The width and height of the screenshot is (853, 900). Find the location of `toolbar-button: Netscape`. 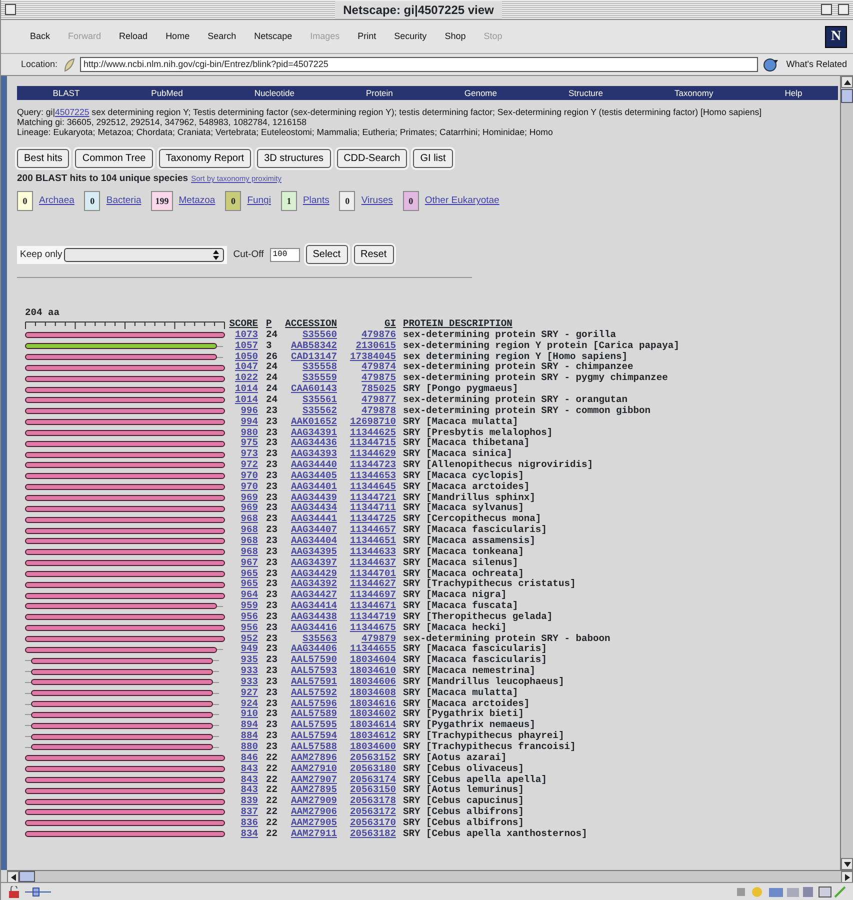

toolbar-button: Netscape is located at coordinates (273, 37).